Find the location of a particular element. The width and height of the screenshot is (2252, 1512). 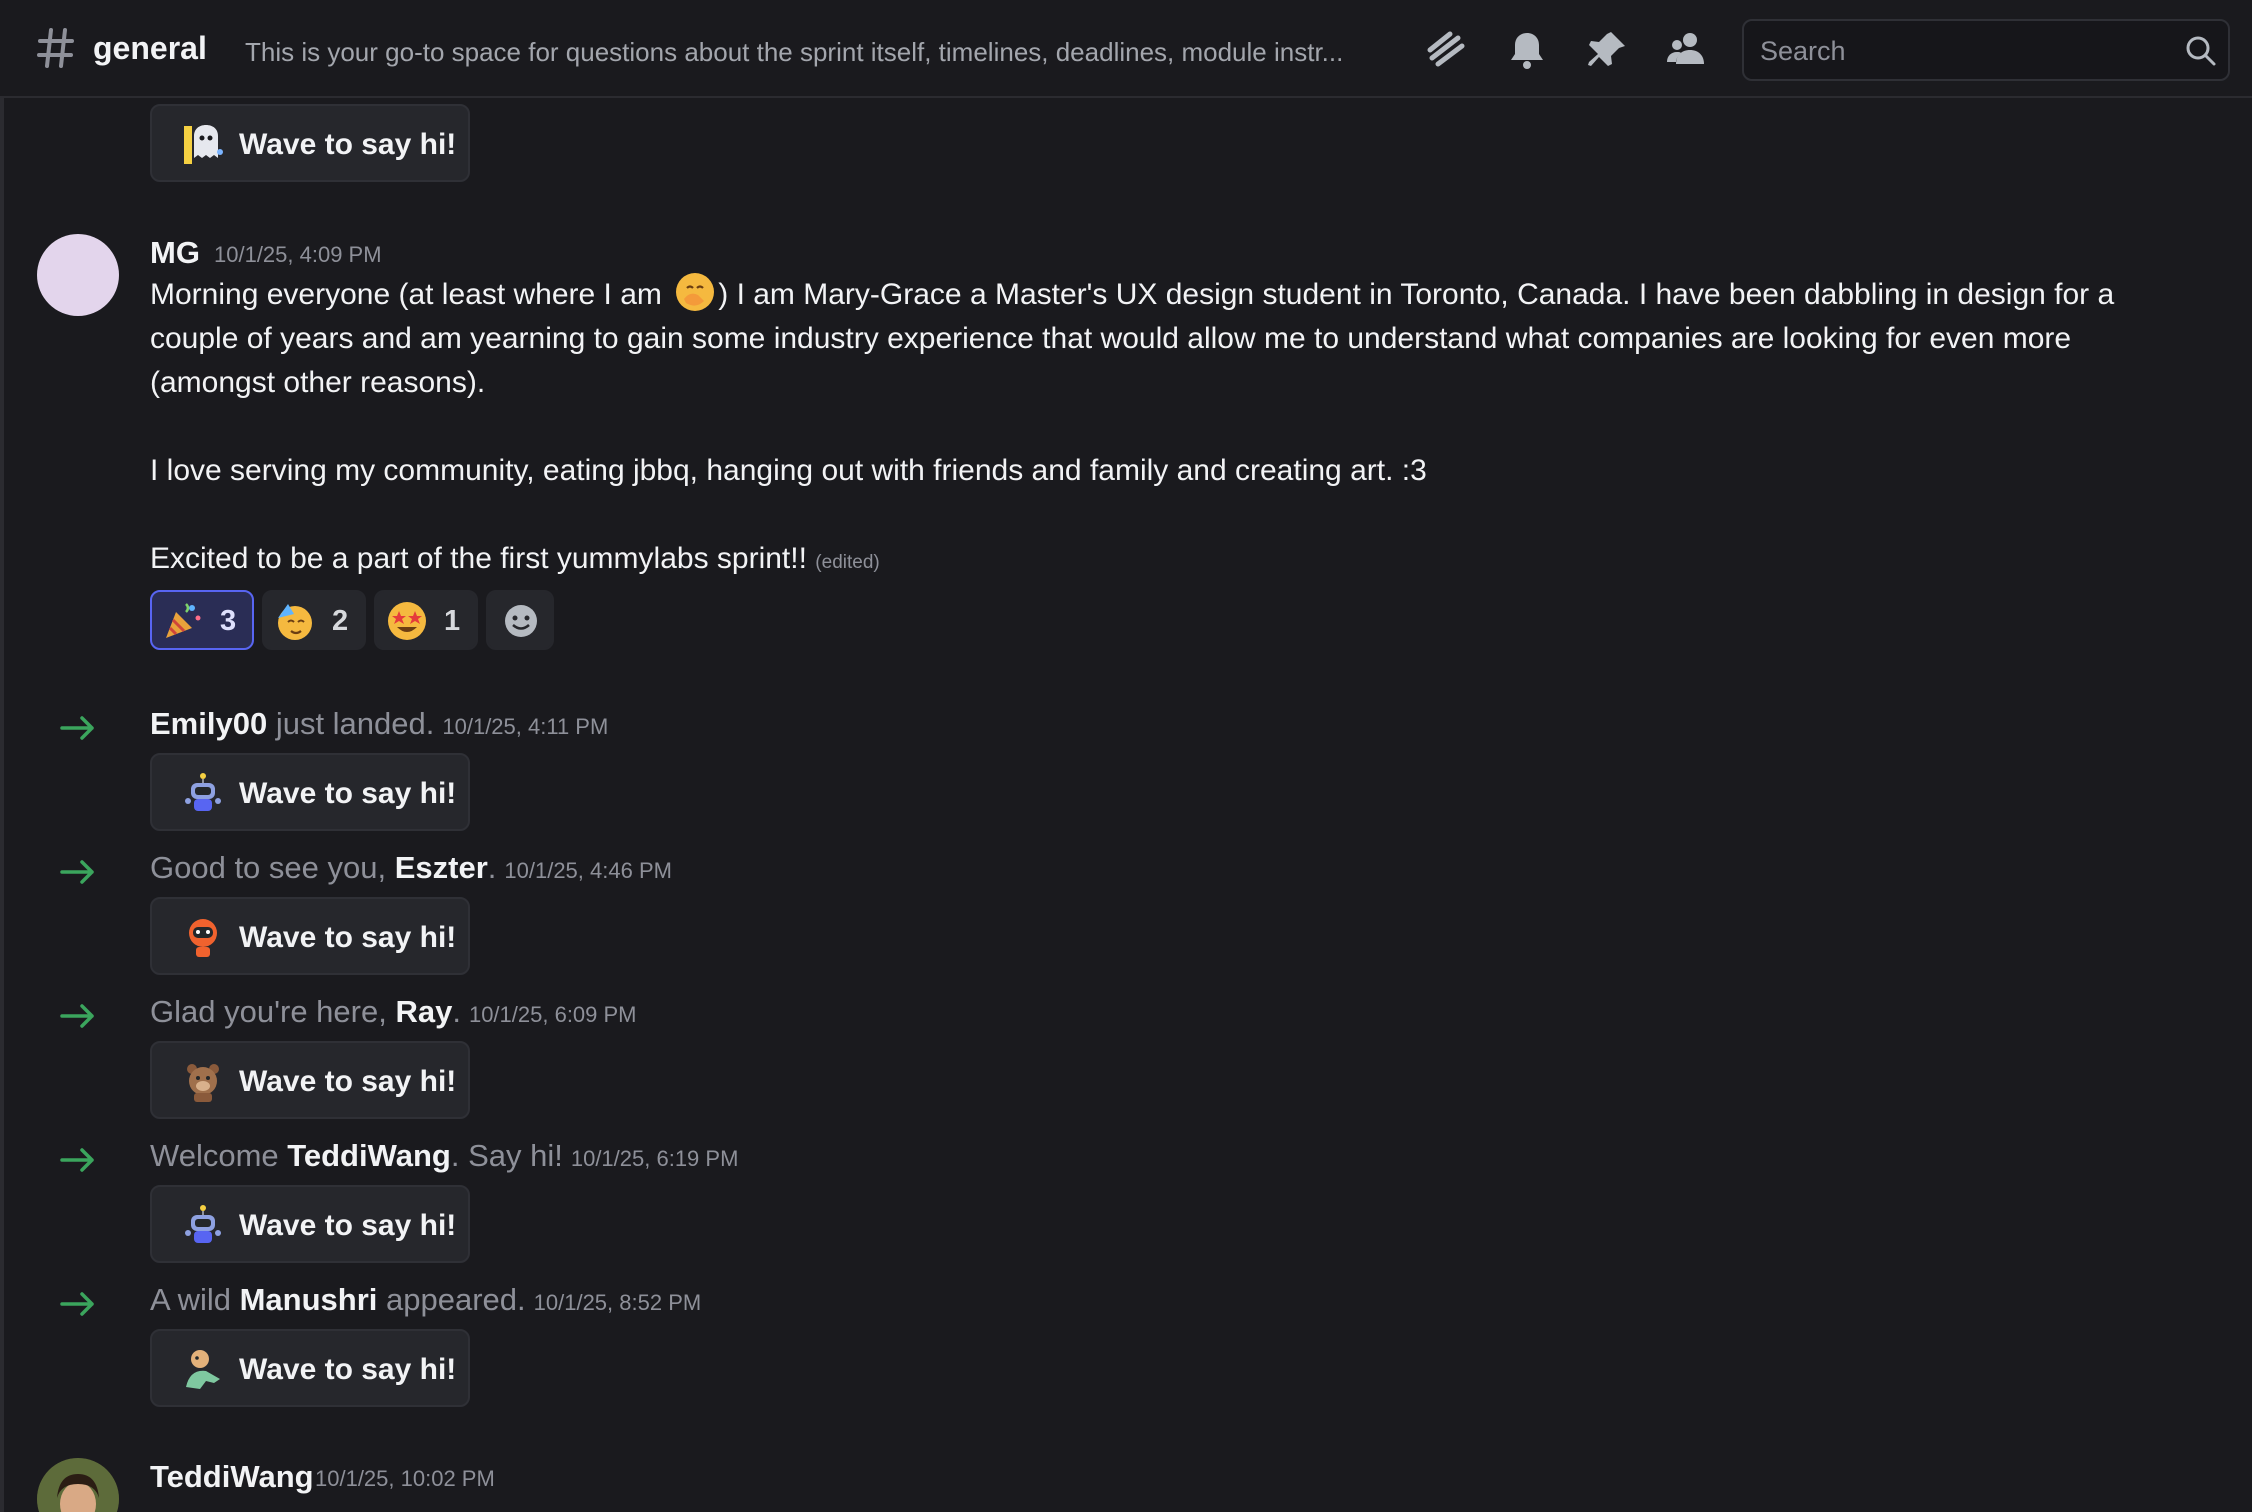

join-username: Eszter is located at coordinates (441, 867).